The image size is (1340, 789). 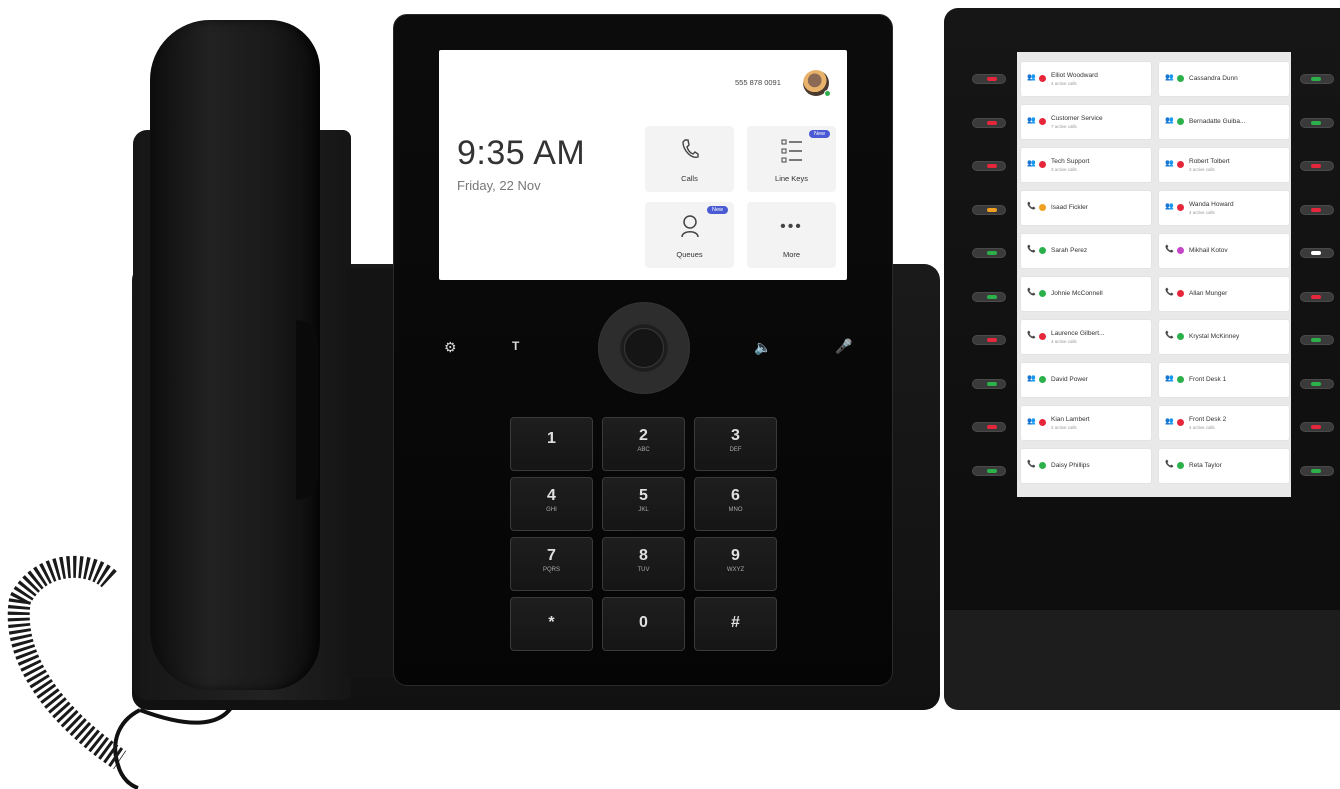 I want to click on line-keys-label: Line Keys, so click(x=791, y=178).